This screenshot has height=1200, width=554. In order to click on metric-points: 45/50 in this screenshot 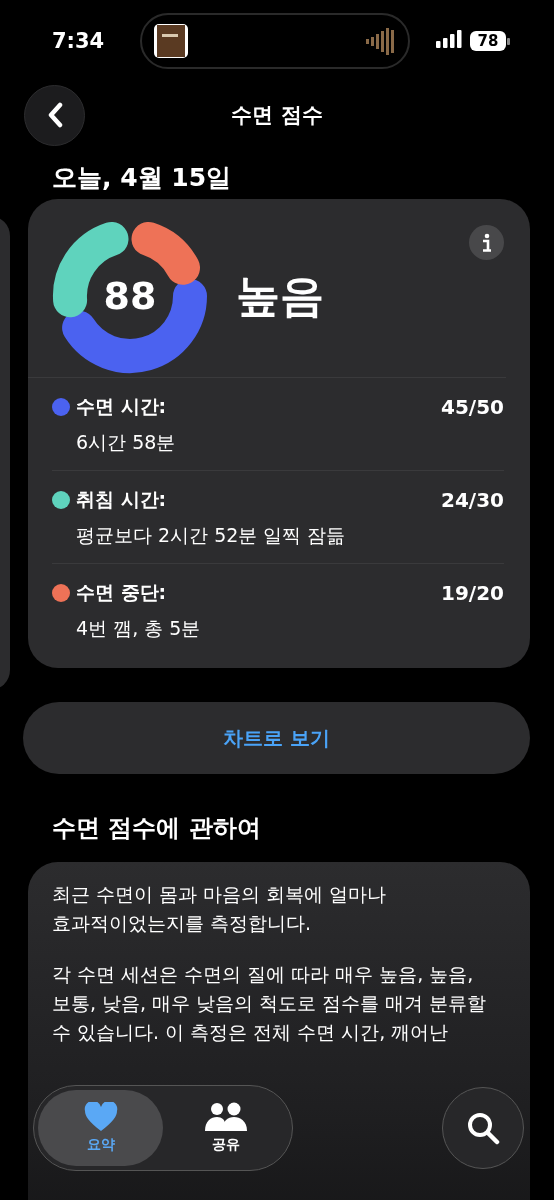, I will do `click(472, 407)`.